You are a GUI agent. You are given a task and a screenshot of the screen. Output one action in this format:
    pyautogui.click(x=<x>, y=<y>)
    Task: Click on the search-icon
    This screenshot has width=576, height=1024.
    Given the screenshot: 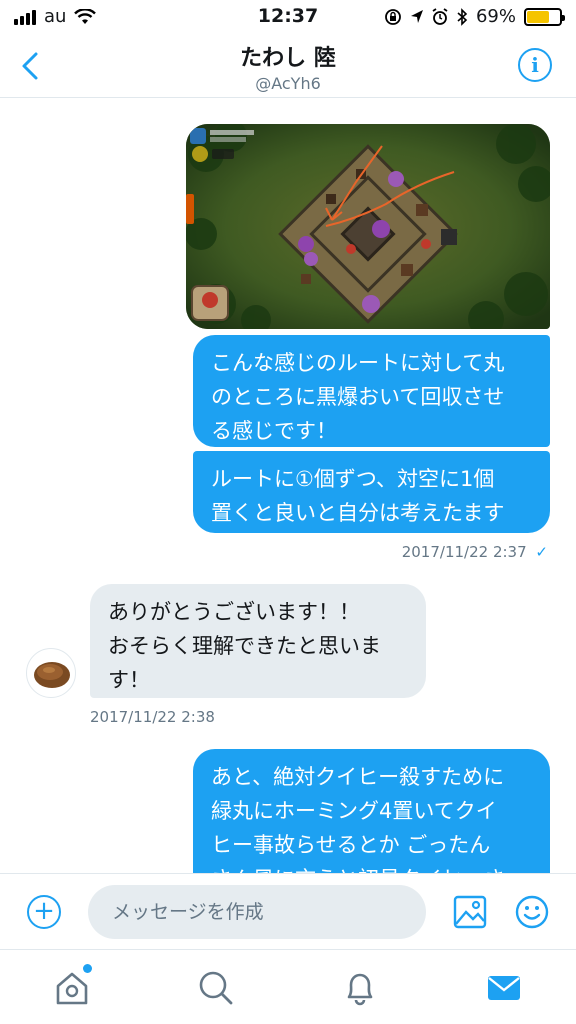 What is the action you would take?
    pyautogui.click(x=216, y=988)
    